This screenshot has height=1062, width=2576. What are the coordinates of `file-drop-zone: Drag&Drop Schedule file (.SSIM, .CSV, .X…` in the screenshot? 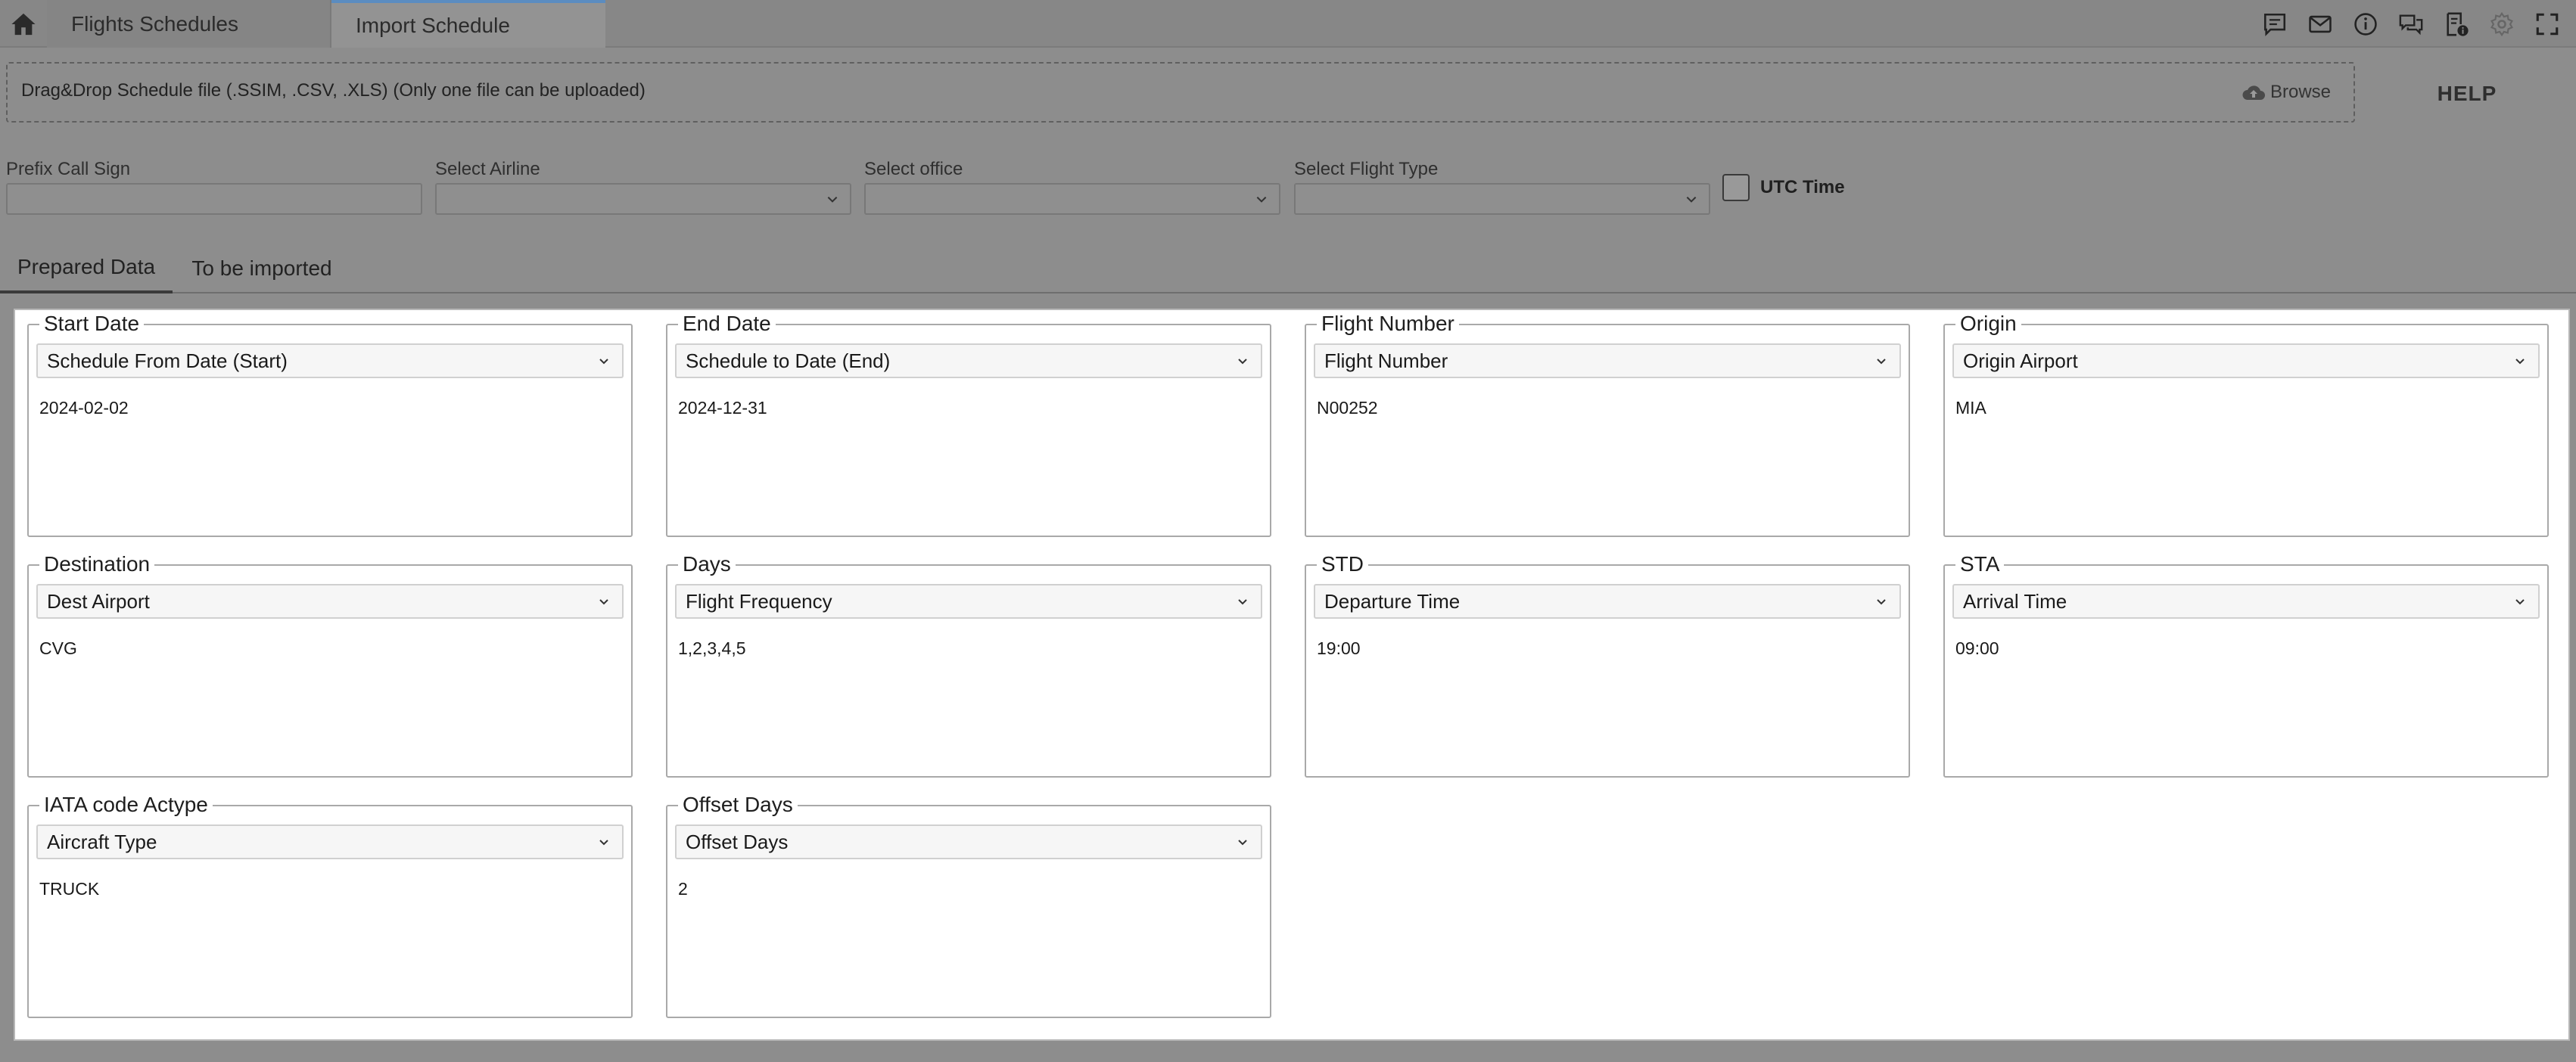 It's located at (1180, 92).